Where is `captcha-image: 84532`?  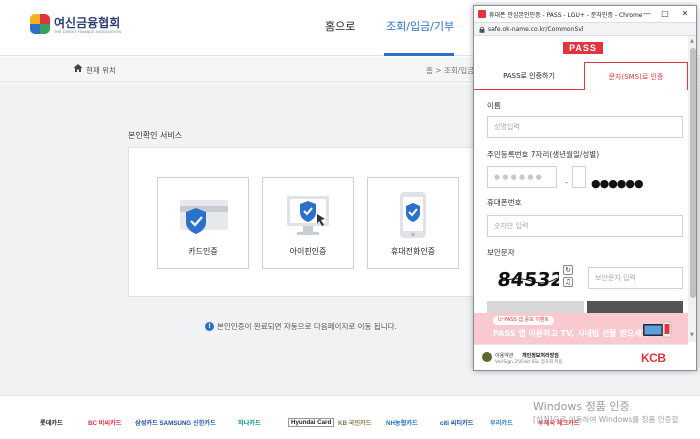
captcha-image: 84532 is located at coordinates (528, 280).